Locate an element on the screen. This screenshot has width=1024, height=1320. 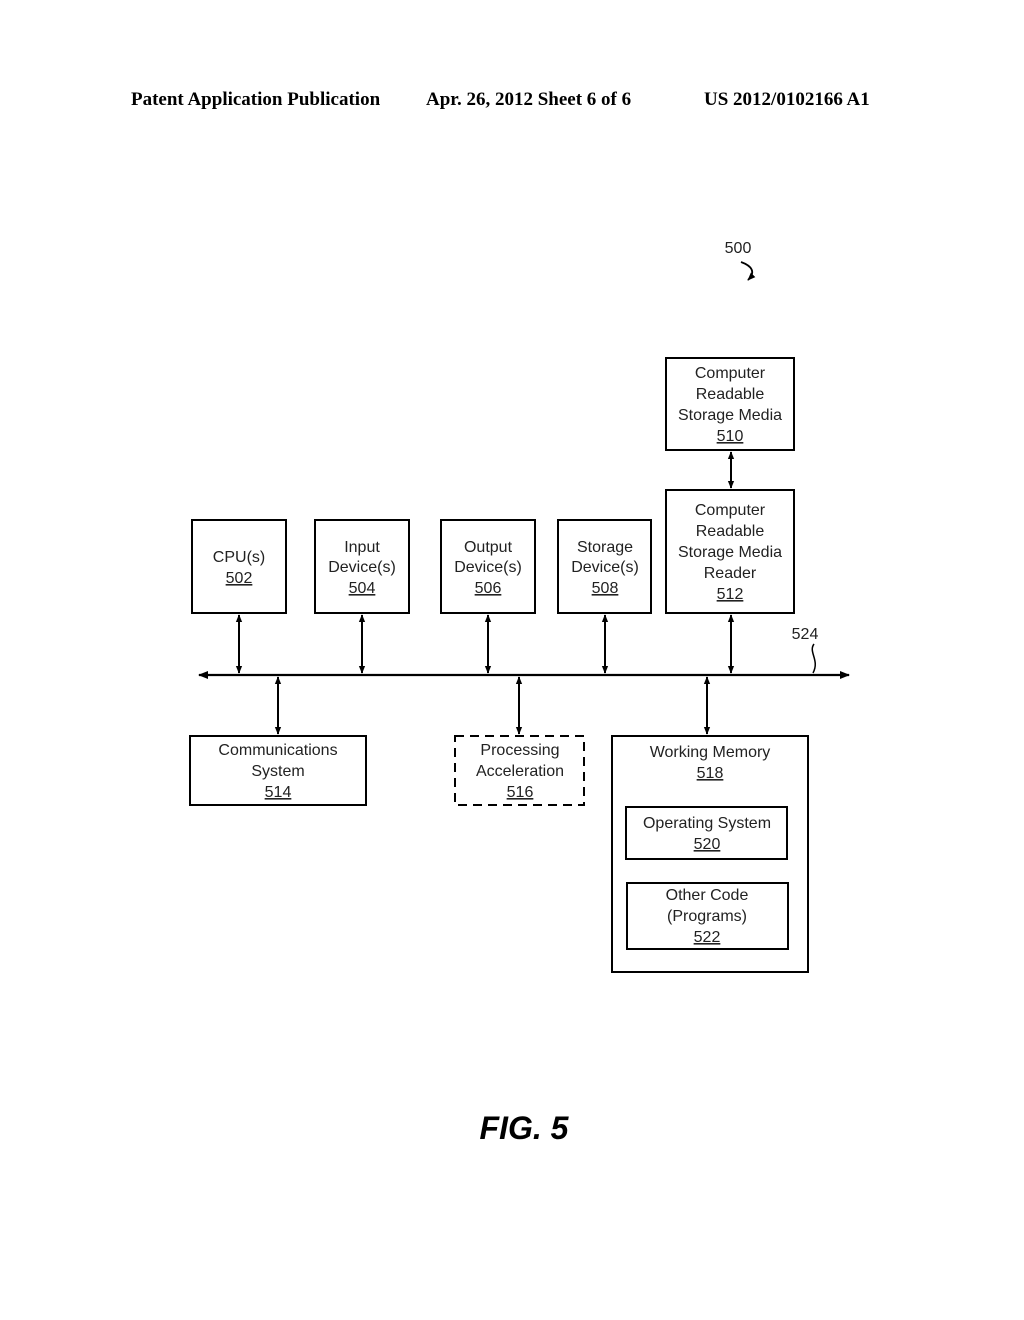
accel-label-line2: Acceleration is located at coordinates (520, 771).